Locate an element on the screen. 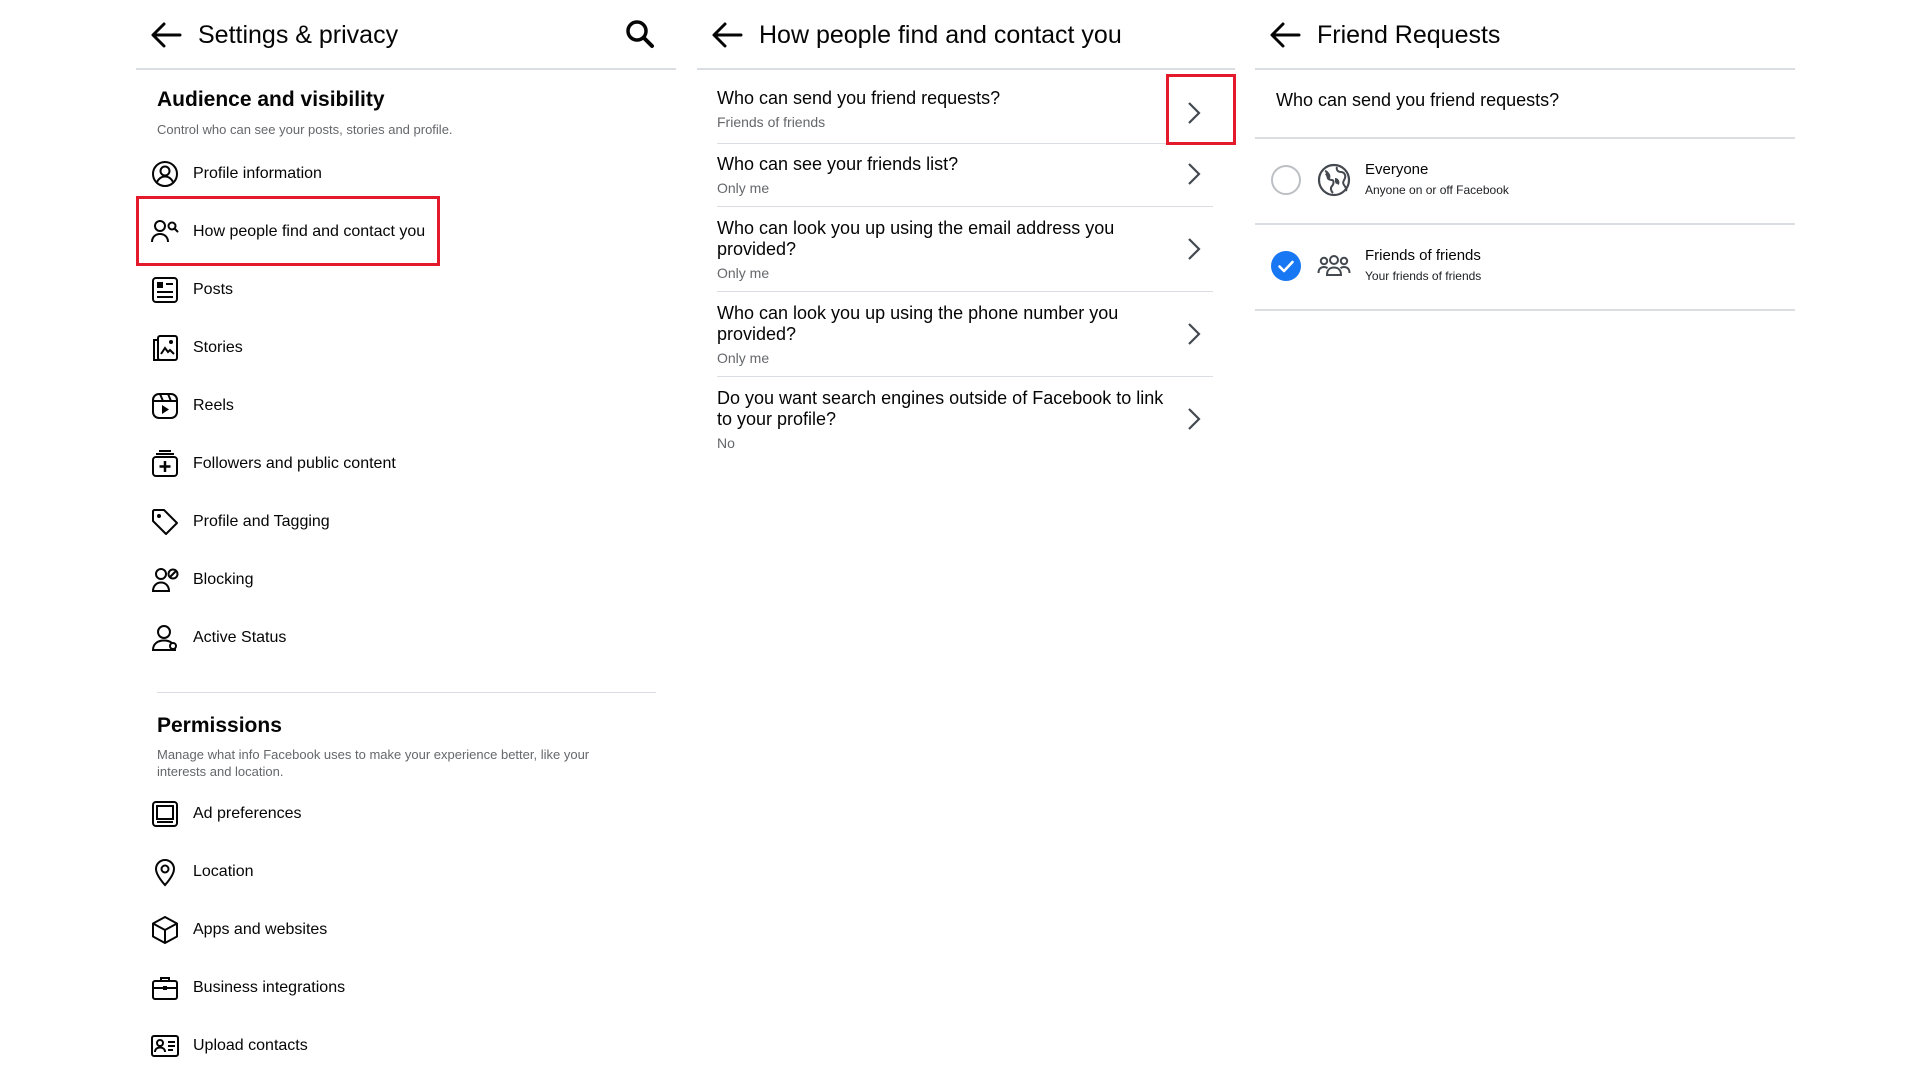 Image resolution: width=1920 pixels, height=1080 pixels. menu-item-profile-information: Profile information is located at coordinates (300, 174).